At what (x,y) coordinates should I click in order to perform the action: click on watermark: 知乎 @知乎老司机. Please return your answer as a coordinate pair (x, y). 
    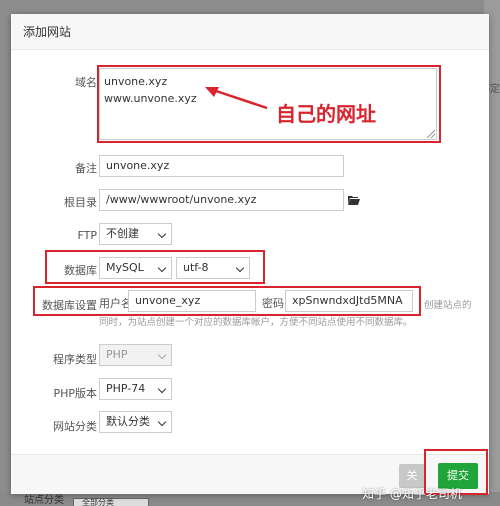
    Looking at the image, I should click on (412, 494).